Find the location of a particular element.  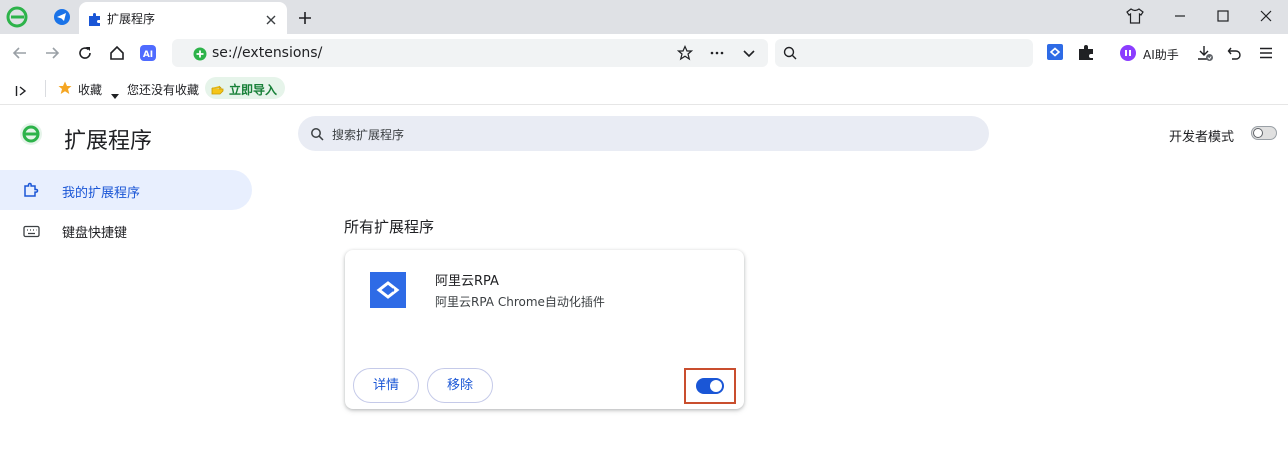

maximize-icon is located at coordinates (1223, 17).